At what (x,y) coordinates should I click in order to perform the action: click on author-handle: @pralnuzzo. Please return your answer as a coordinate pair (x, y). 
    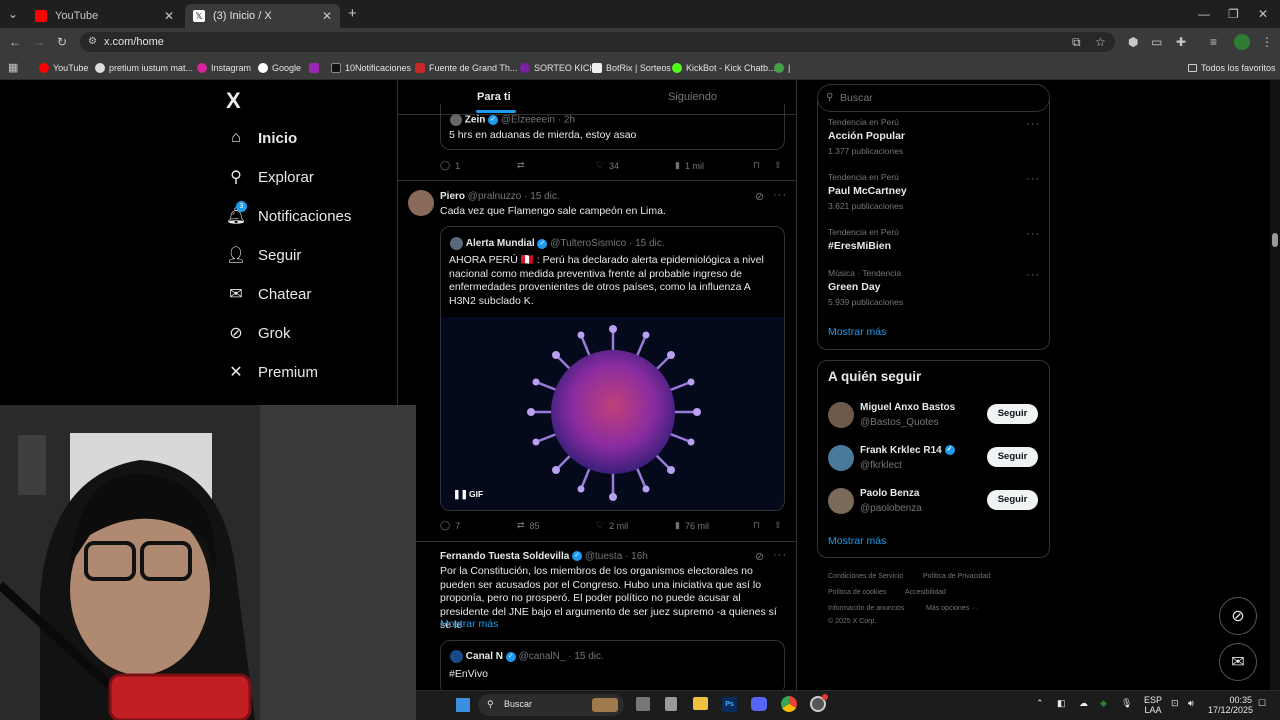
    Looking at the image, I should click on (495, 196).